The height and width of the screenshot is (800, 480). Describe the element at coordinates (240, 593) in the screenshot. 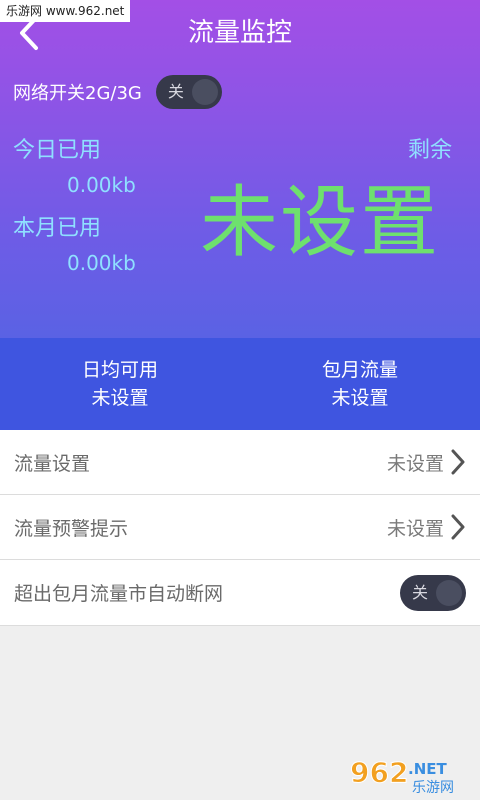

I see `auto-disconnect-row: 超出包月流量市自动断网 关` at that location.